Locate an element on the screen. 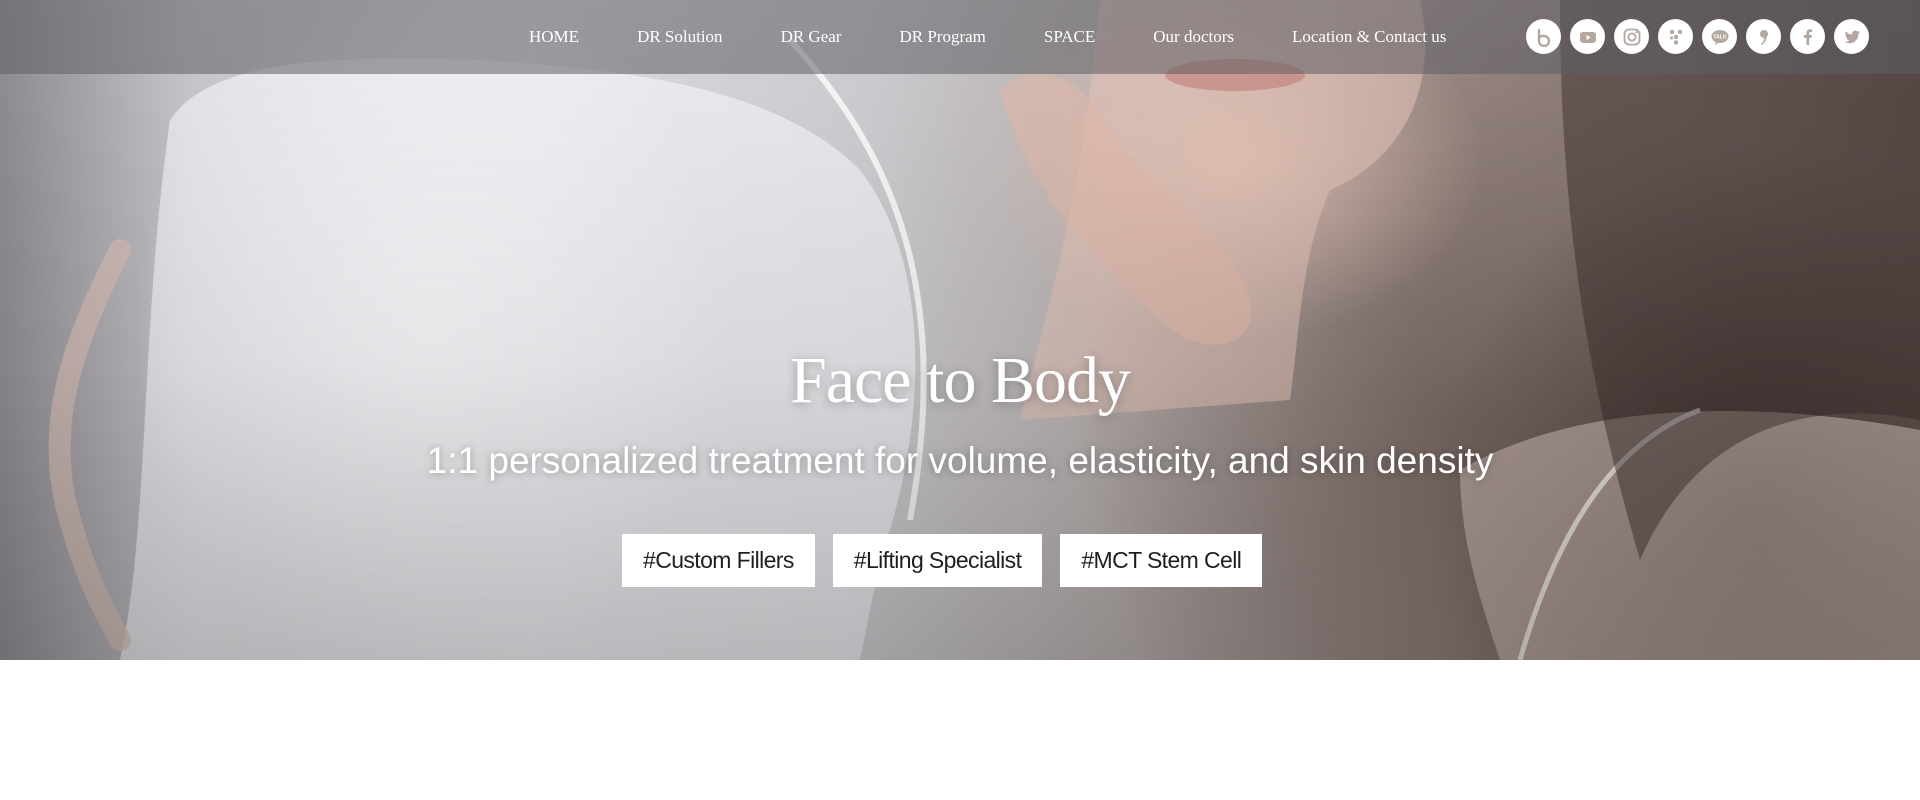 The height and width of the screenshot is (800, 1920). blog-icon is located at coordinates (1543, 36).